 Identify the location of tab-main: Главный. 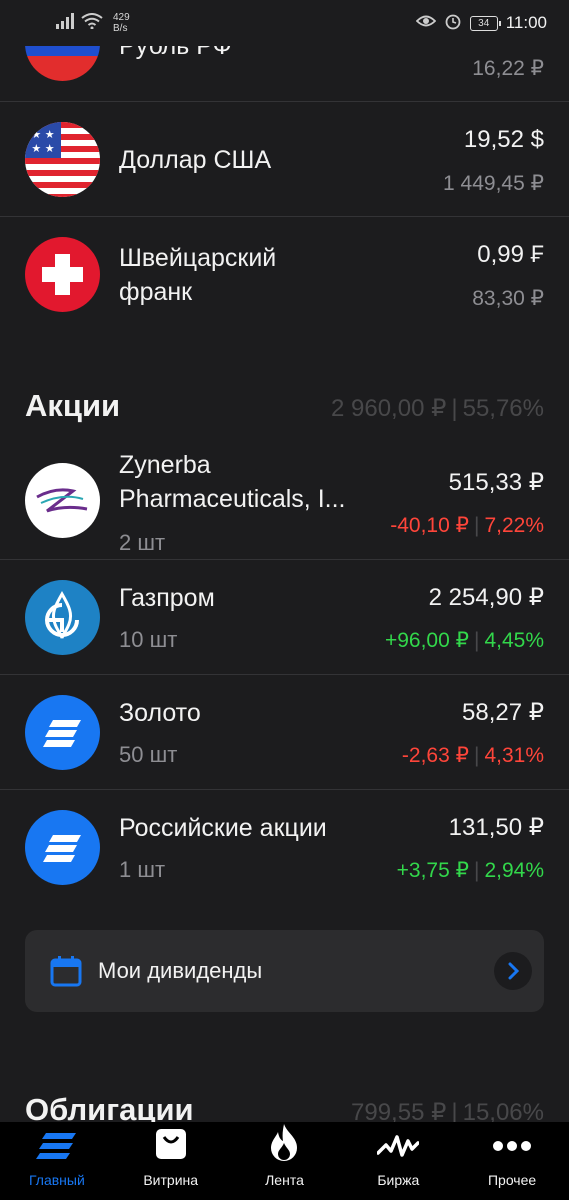
(57, 1161).